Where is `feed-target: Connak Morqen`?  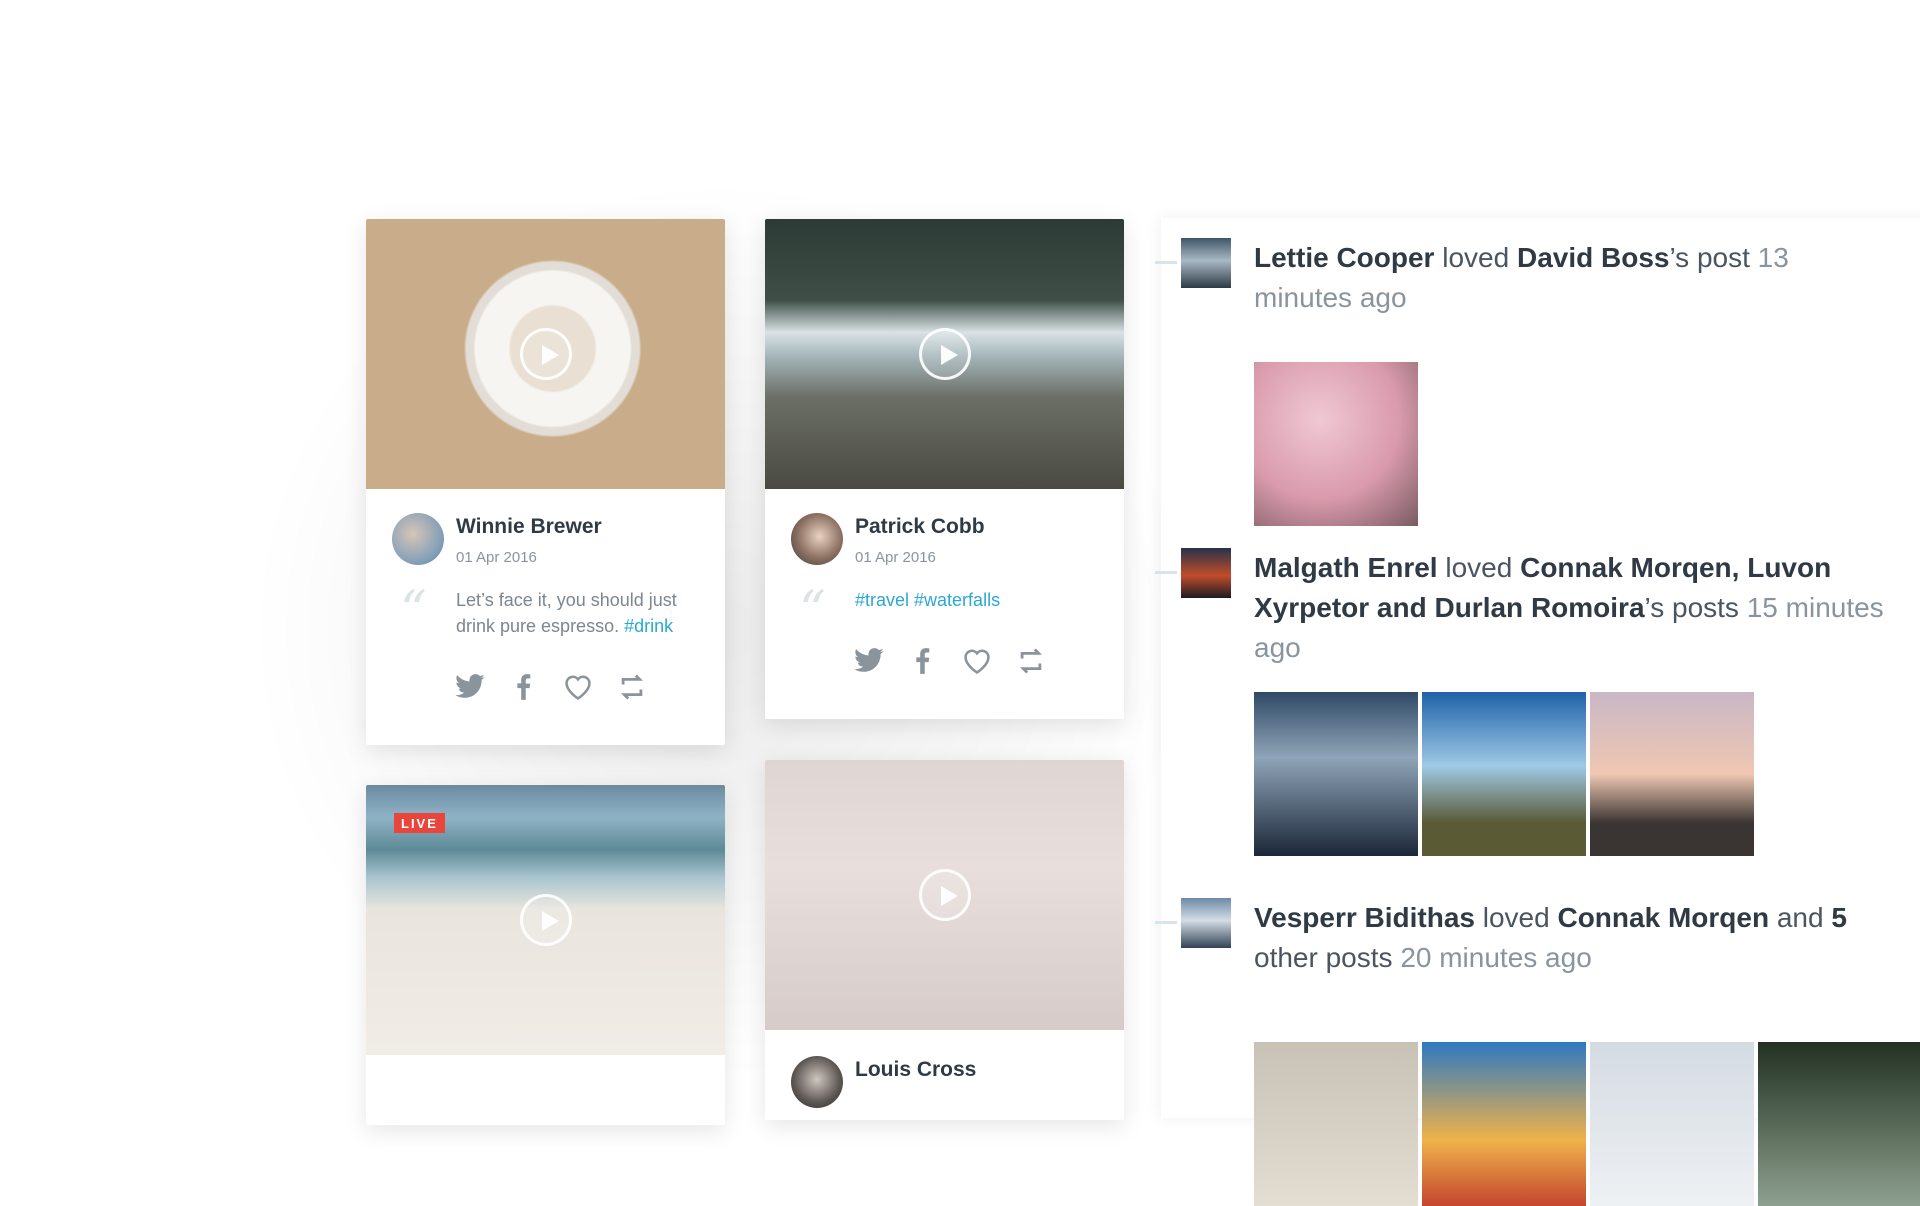
feed-target: Connak Morqen is located at coordinates (1663, 917).